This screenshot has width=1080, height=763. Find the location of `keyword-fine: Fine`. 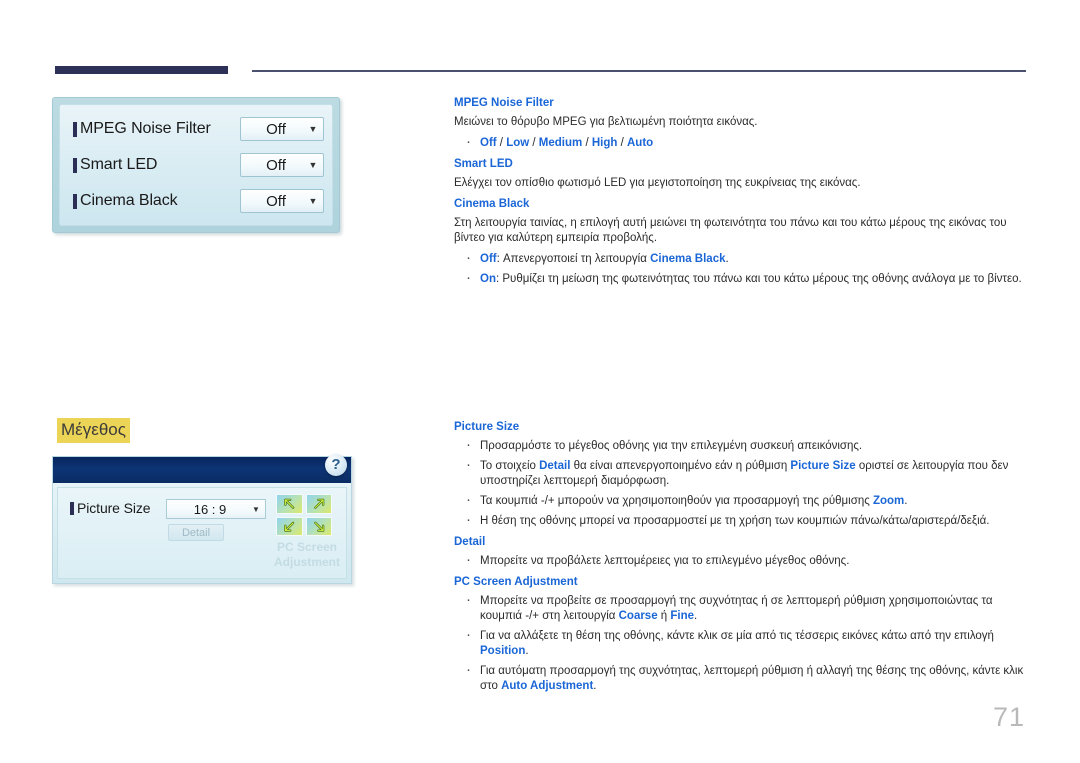

keyword-fine: Fine is located at coordinates (682, 616).